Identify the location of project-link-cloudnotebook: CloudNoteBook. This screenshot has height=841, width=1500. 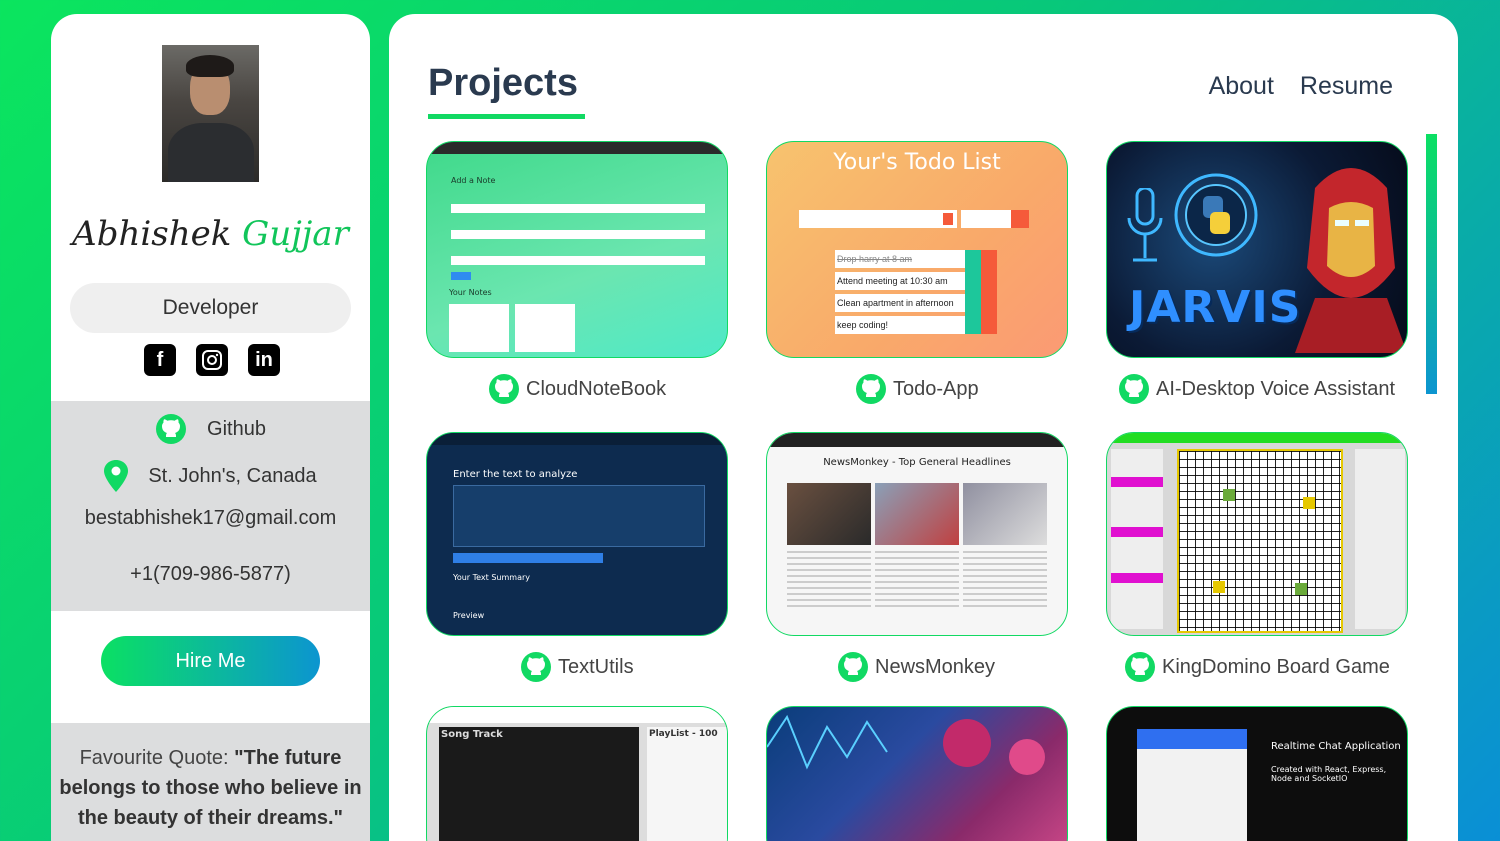
(577, 389).